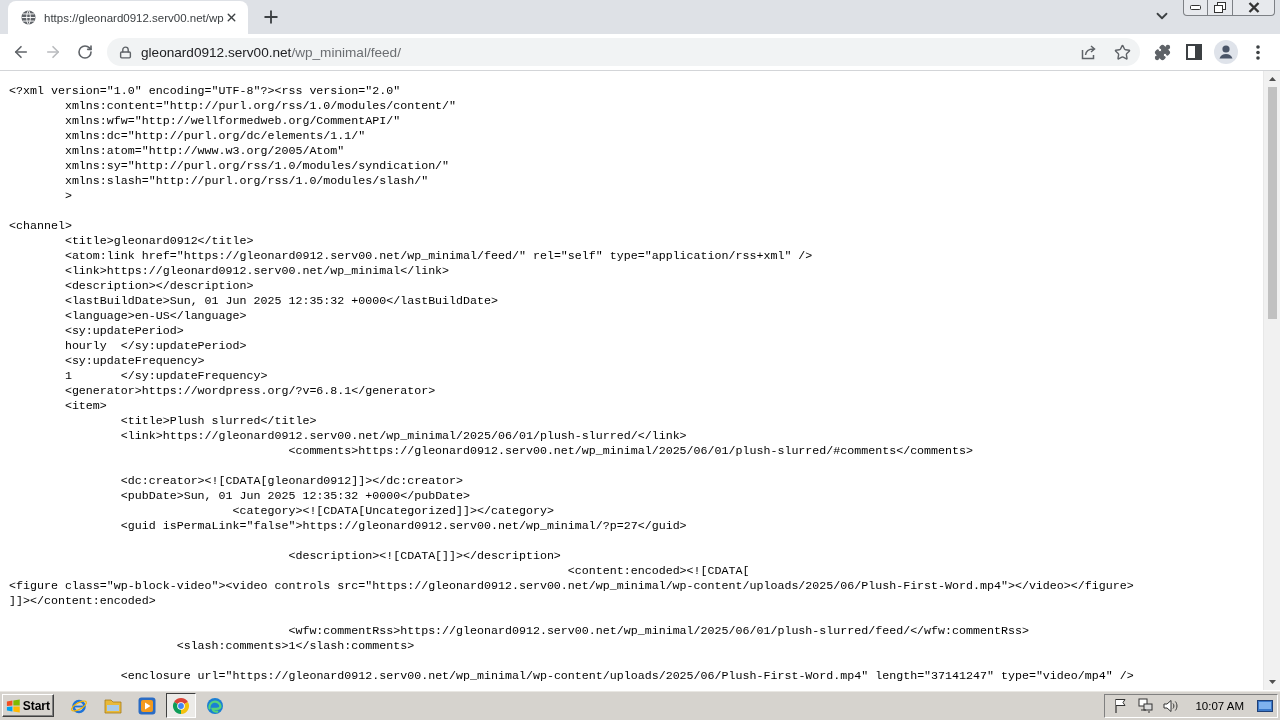 The height and width of the screenshot is (720, 1280). What do you see at coordinates (627, 675) in the screenshot?
I see `source-line: <enclosure url="https://gleonard0912.serv00.net/wp_minimal/wp-content/uploads/2025/06/Plush-First-Word.mp4" length="37141247" type="video/mp4" />` at bounding box center [627, 675].